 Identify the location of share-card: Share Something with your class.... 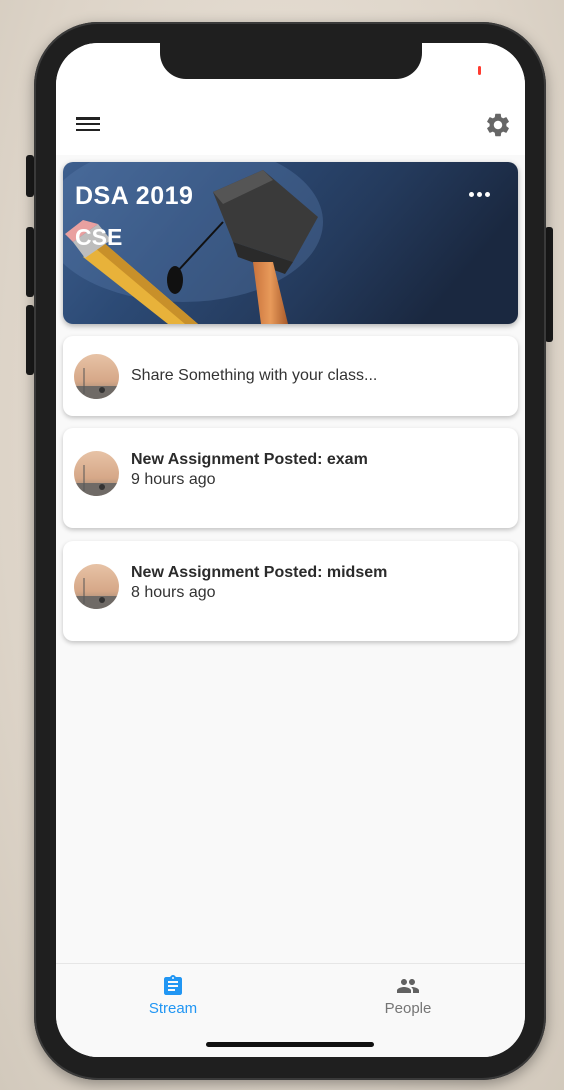
(290, 376).